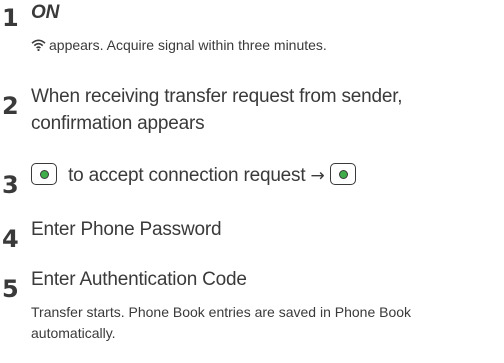  Describe the element at coordinates (10, 18) in the screenshot. I see `step-number: 1` at that location.